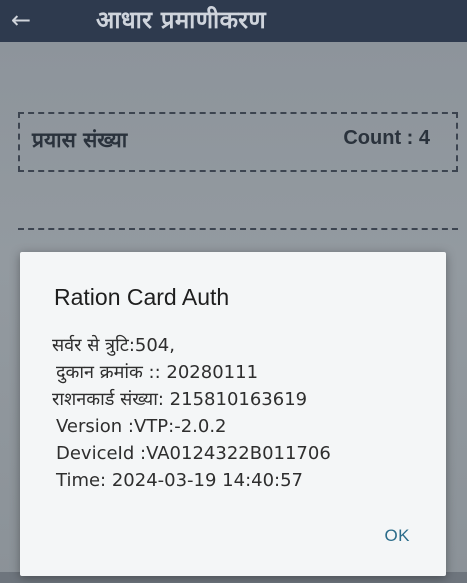 The image size is (467, 583). Describe the element at coordinates (238, 142) in the screenshot. I see `attempt-count-card: प्रयास संख्या Count : 4` at that location.